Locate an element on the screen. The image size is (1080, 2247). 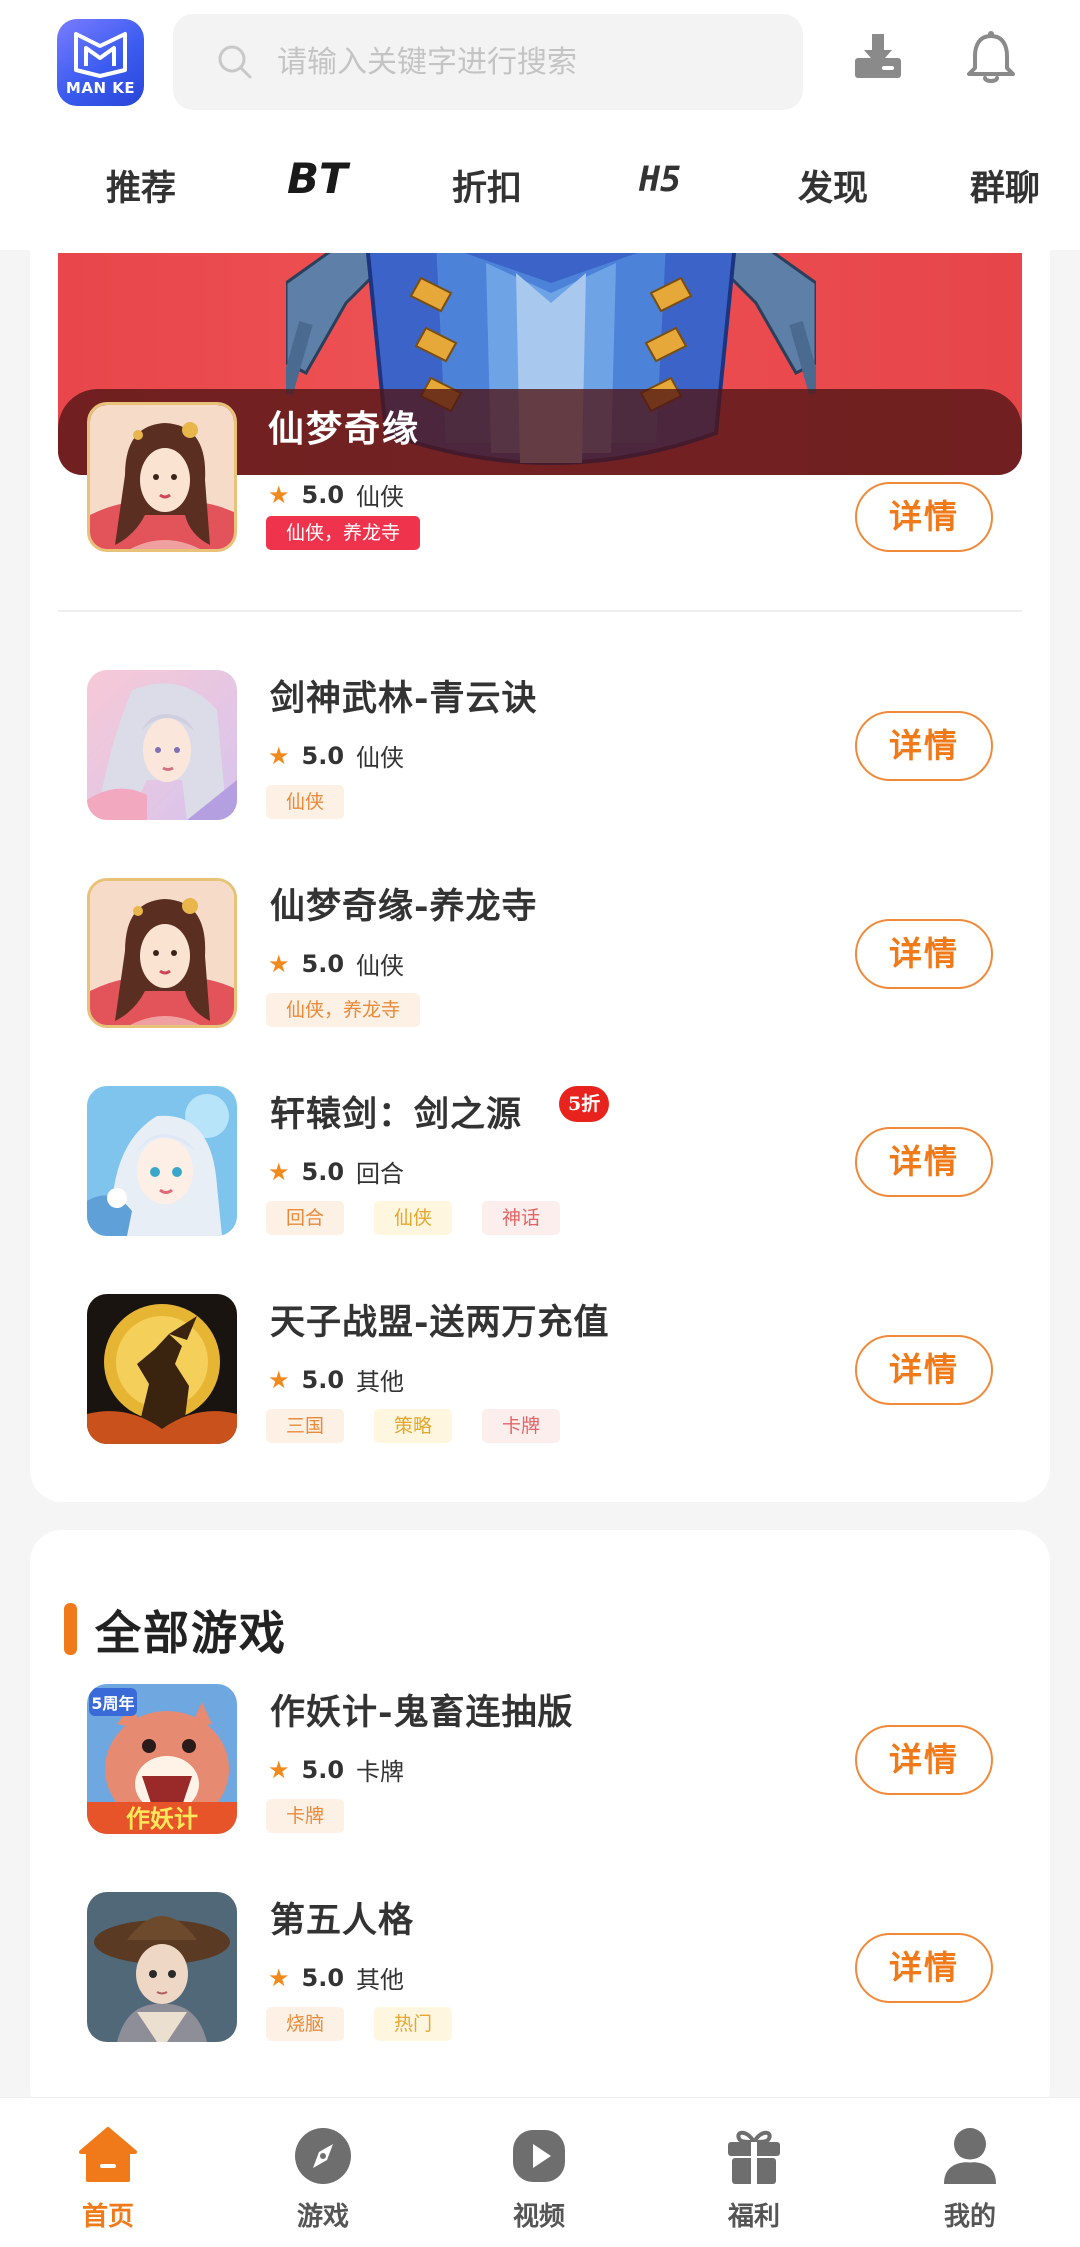
bottom-navigation: 首页 游戏 视频 福利 我的 is located at coordinates (540, 2172).